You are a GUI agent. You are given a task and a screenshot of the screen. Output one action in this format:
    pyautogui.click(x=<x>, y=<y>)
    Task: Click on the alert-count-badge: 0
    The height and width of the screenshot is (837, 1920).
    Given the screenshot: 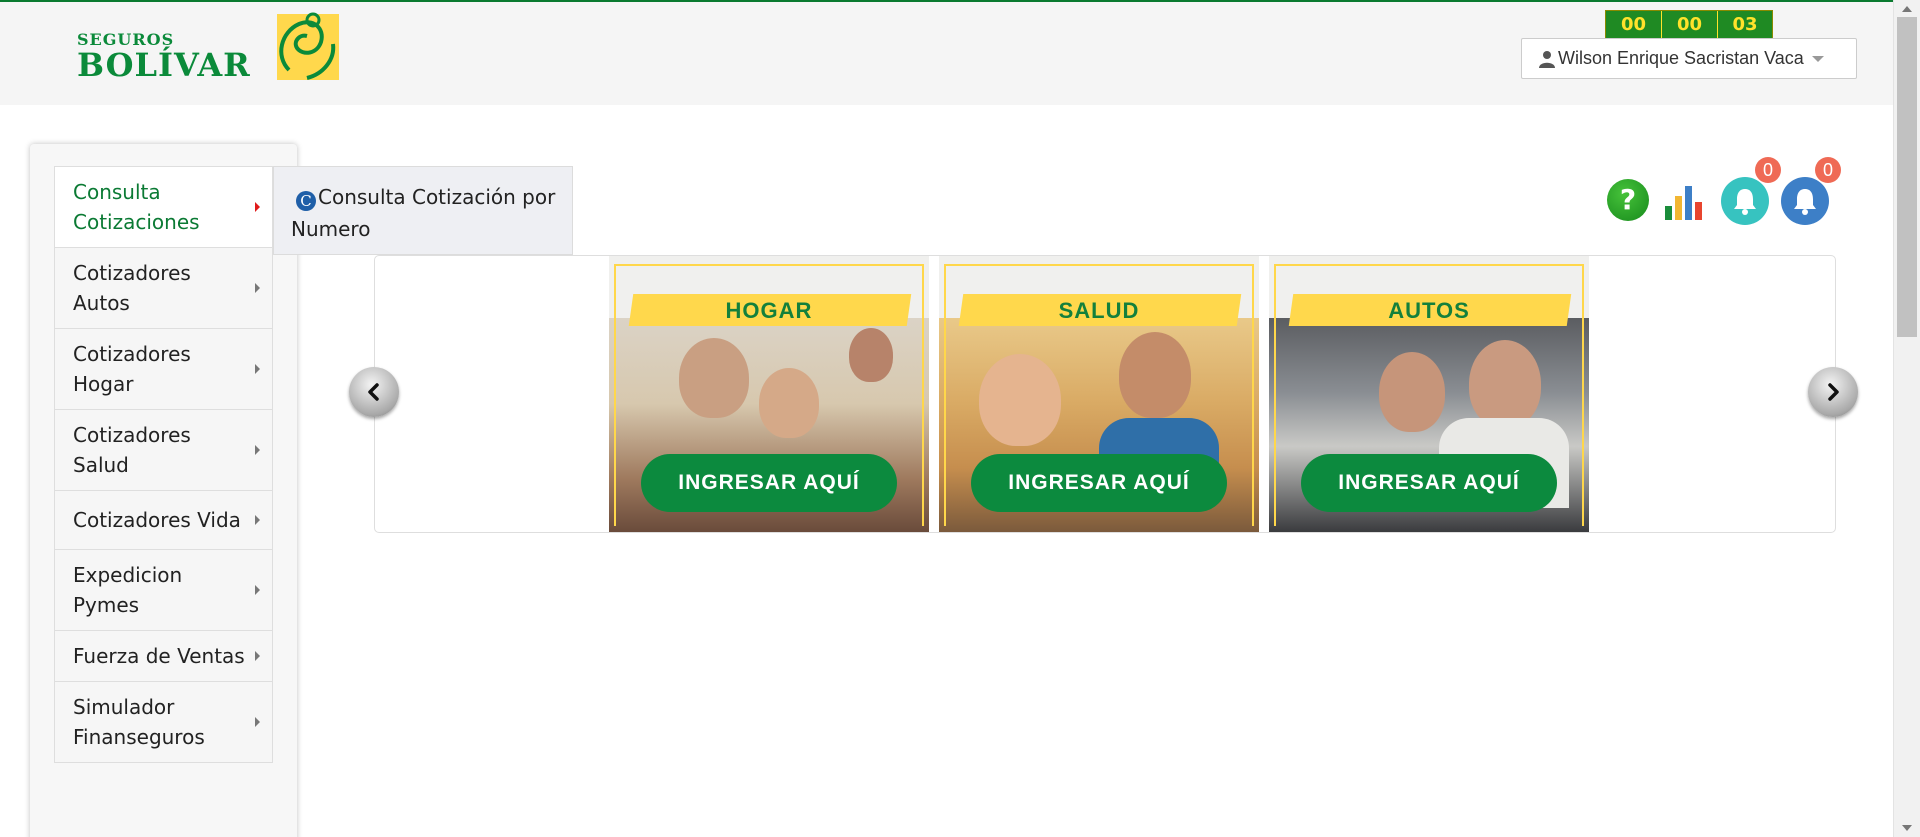 What is the action you would take?
    pyautogui.click(x=1828, y=170)
    